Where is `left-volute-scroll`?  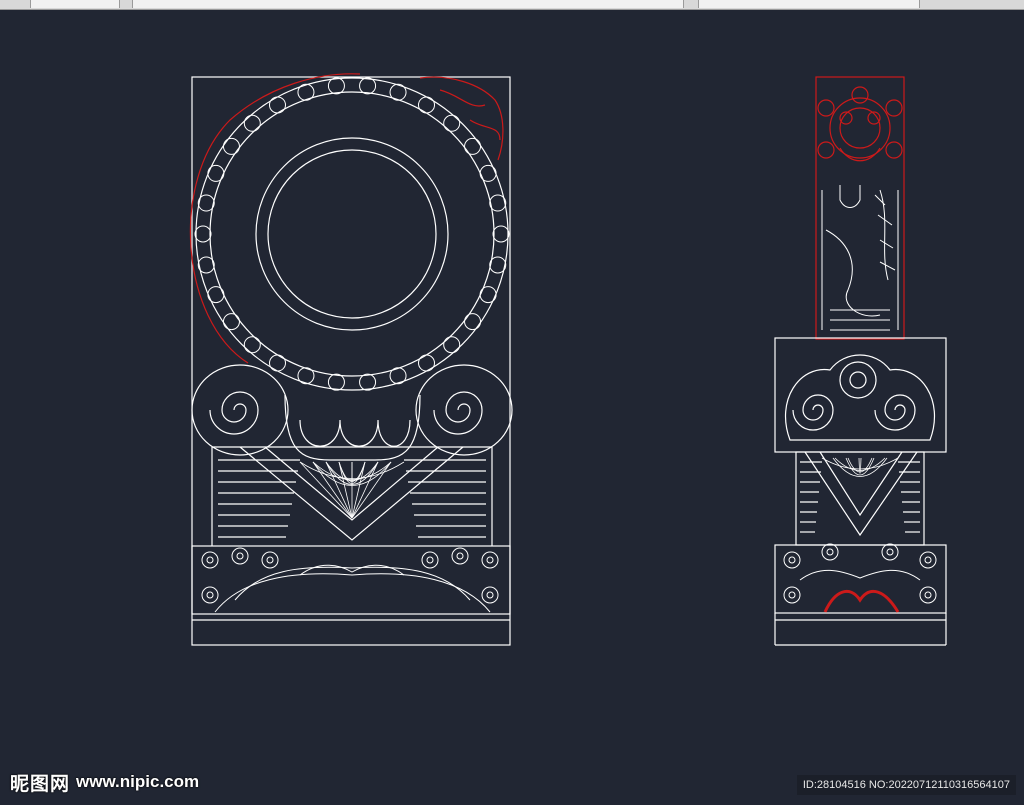
left-volute-scroll is located at coordinates (240, 410).